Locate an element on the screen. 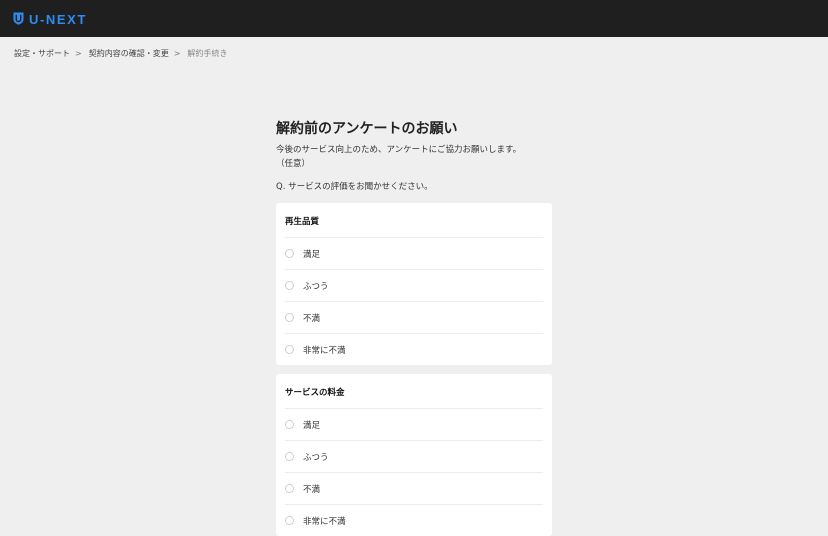 The height and width of the screenshot is (536, 828). u-next-shield-icon is located at coordinates (18, 19).